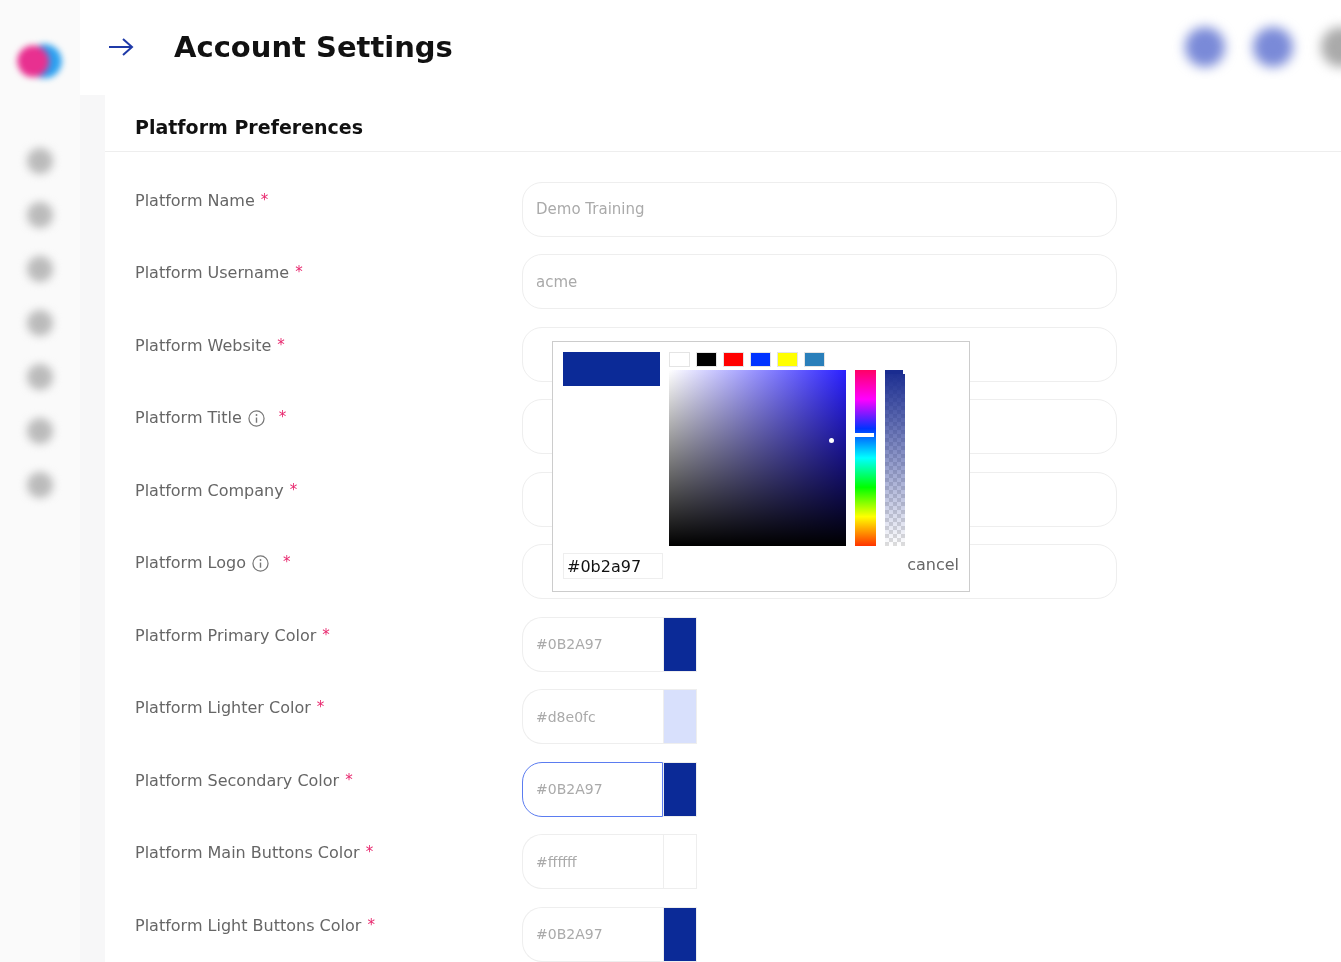  Describe the element at coordinates (203, 345) in the screenshot. I see `field-label: Platform Website` at that location.